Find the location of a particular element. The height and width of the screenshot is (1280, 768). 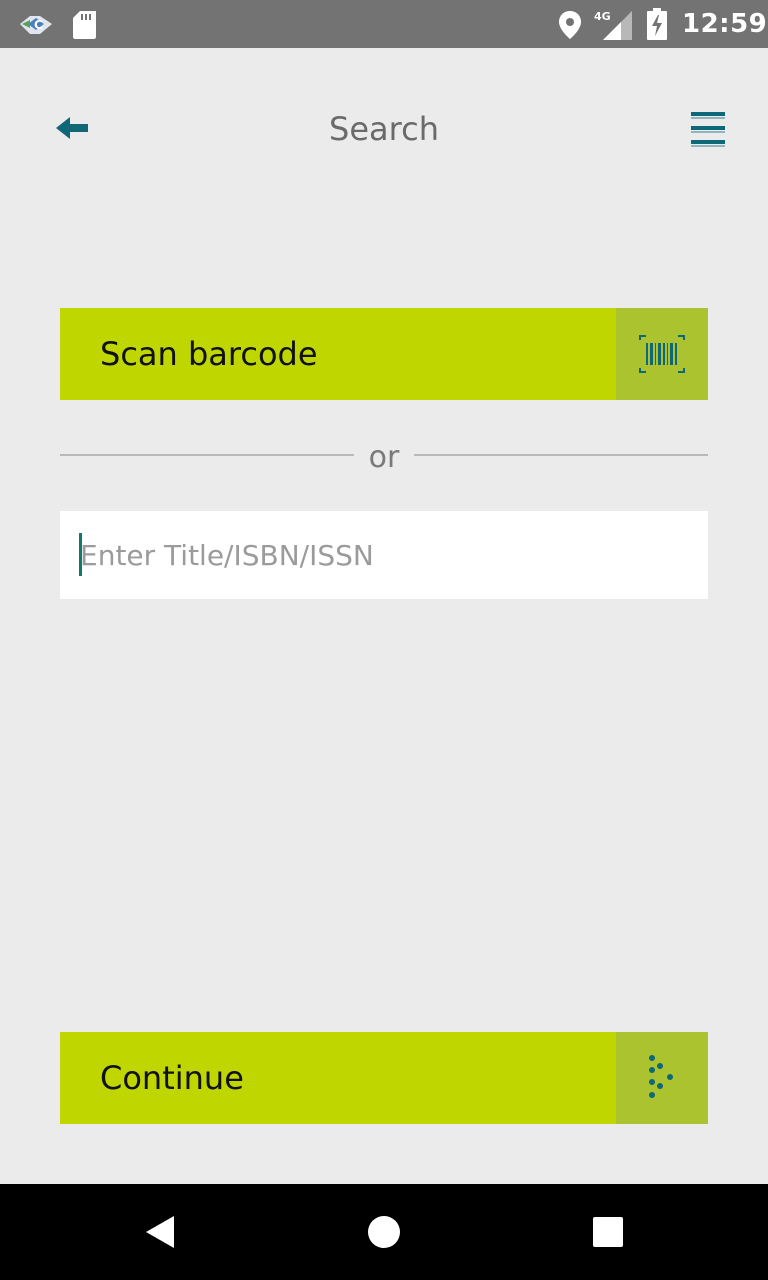

continue-label: Continue is located at coordinates (172, 1078).